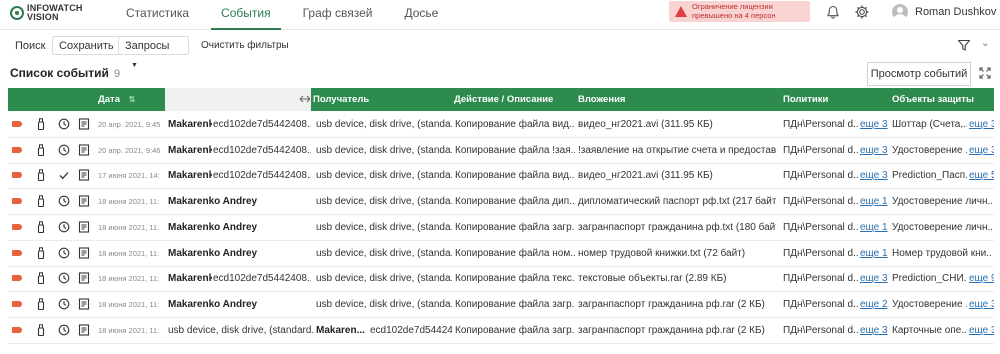 The width and height of the screenshot is (1000, 354). What do you see at coordinates (157, 15) in the screenshot?
I see `tab-statistics: Статистика` at bounding box center [157, 15].